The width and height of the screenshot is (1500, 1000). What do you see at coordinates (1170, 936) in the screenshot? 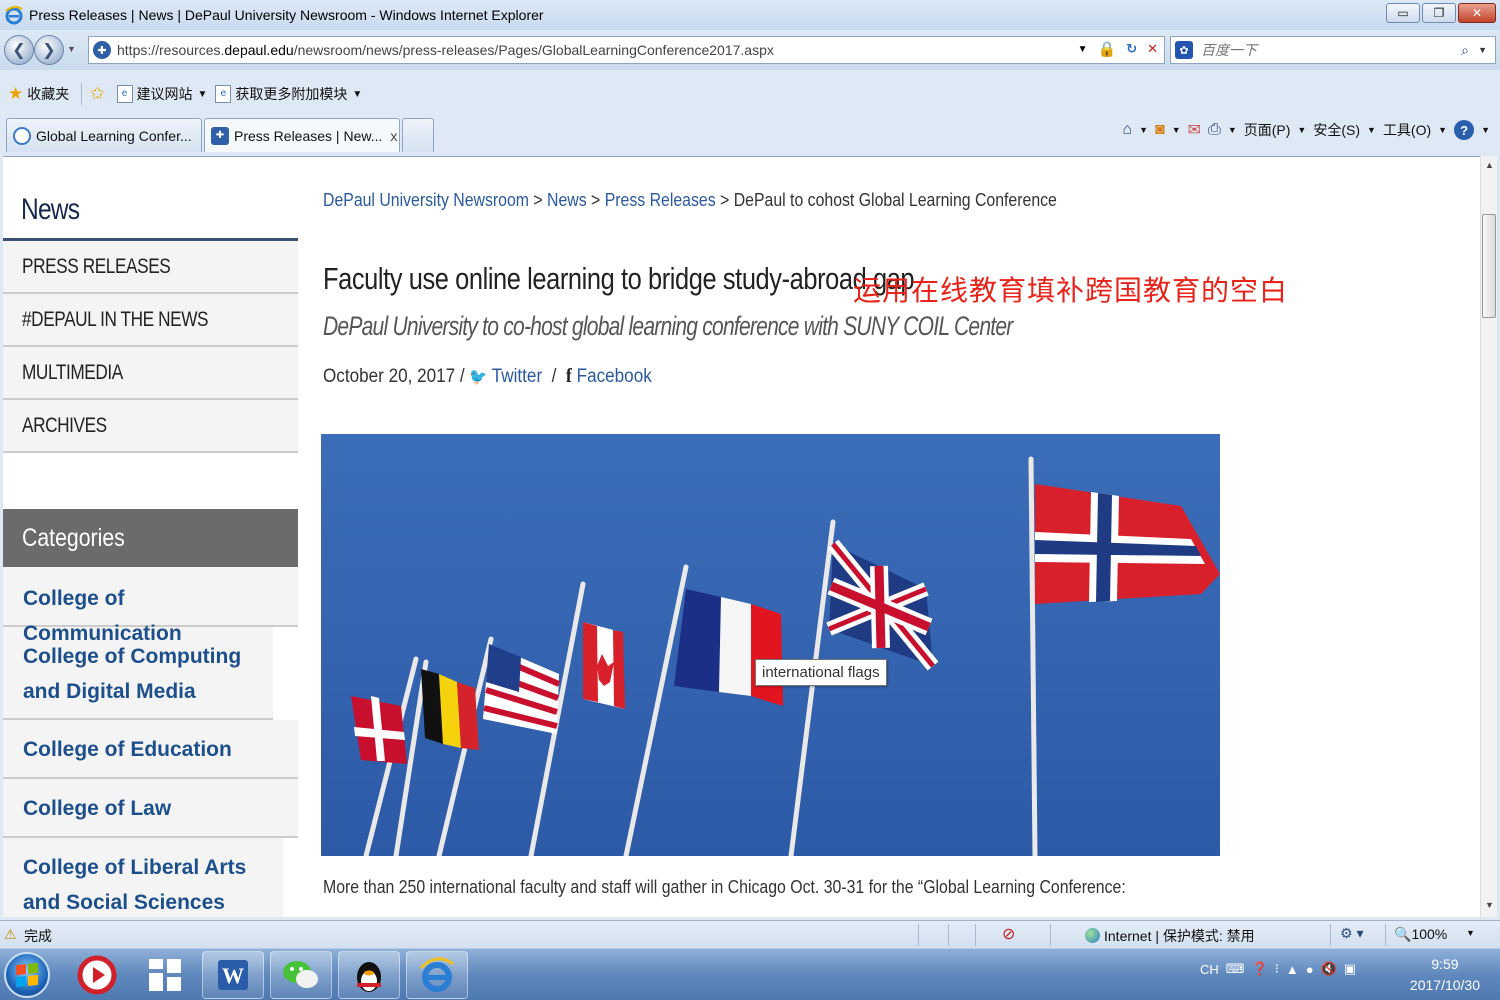
I see `security-zone: Internet | 保护模式: 禁用` at bounding box center [1170, 936].